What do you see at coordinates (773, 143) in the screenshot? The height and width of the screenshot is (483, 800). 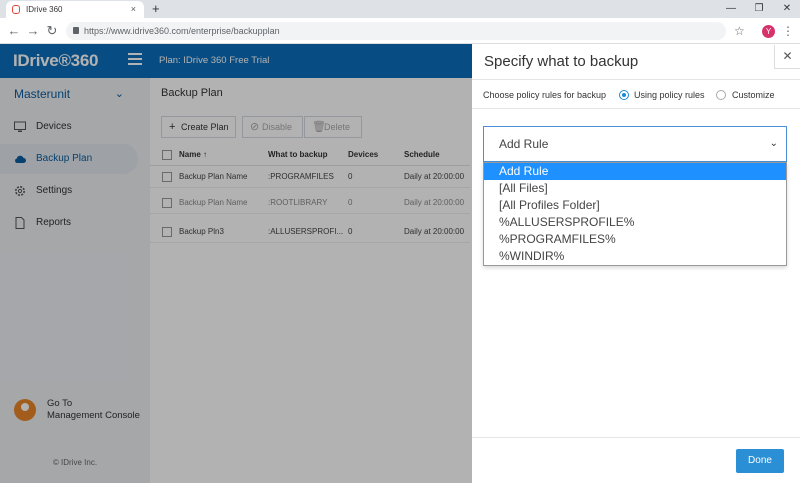 I see `chevron-down-icon: ⌄` at bounding box center [773, 143].